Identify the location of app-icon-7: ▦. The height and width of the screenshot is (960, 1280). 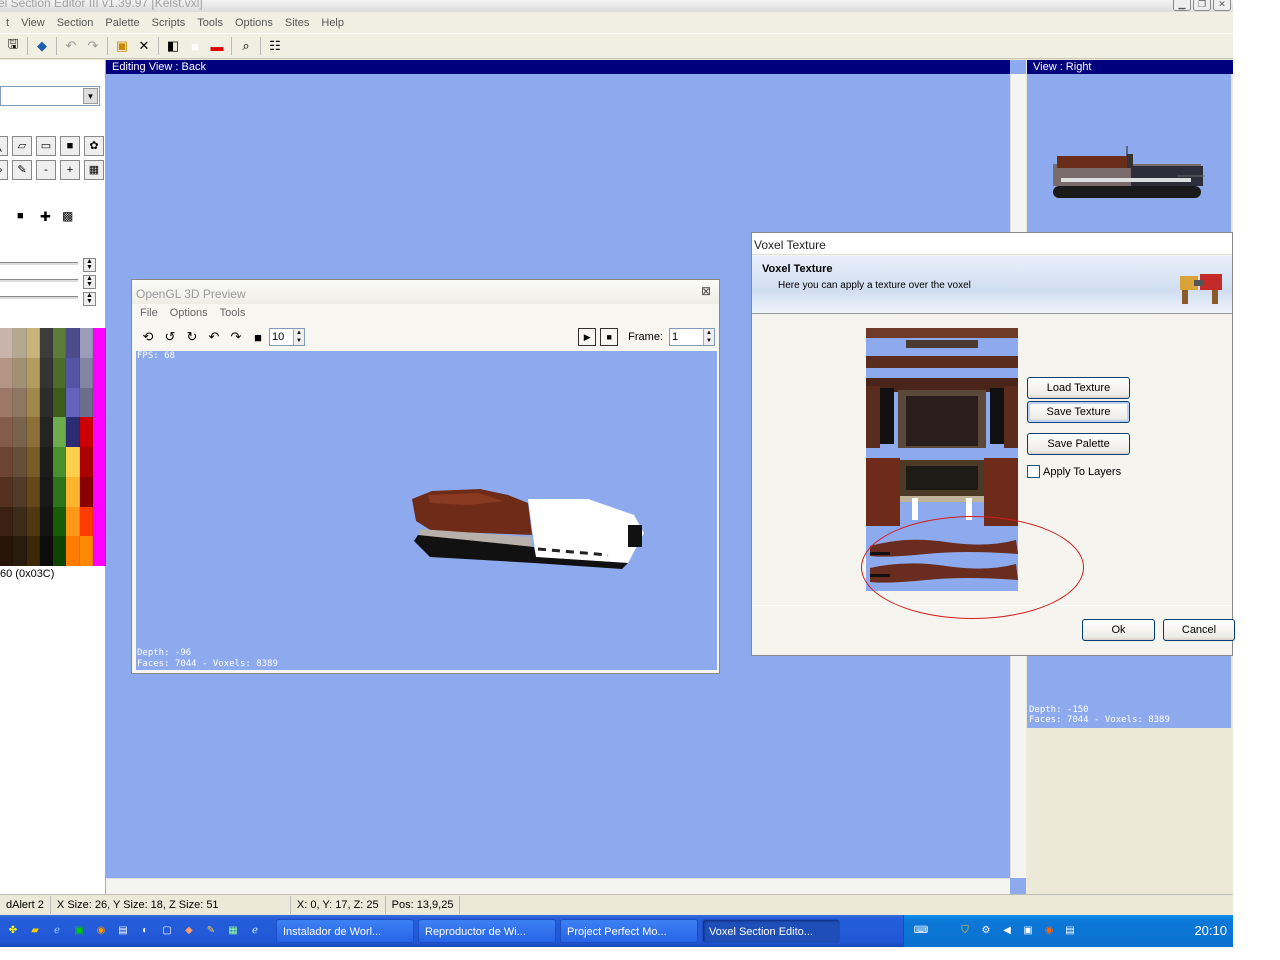
(233, 931).